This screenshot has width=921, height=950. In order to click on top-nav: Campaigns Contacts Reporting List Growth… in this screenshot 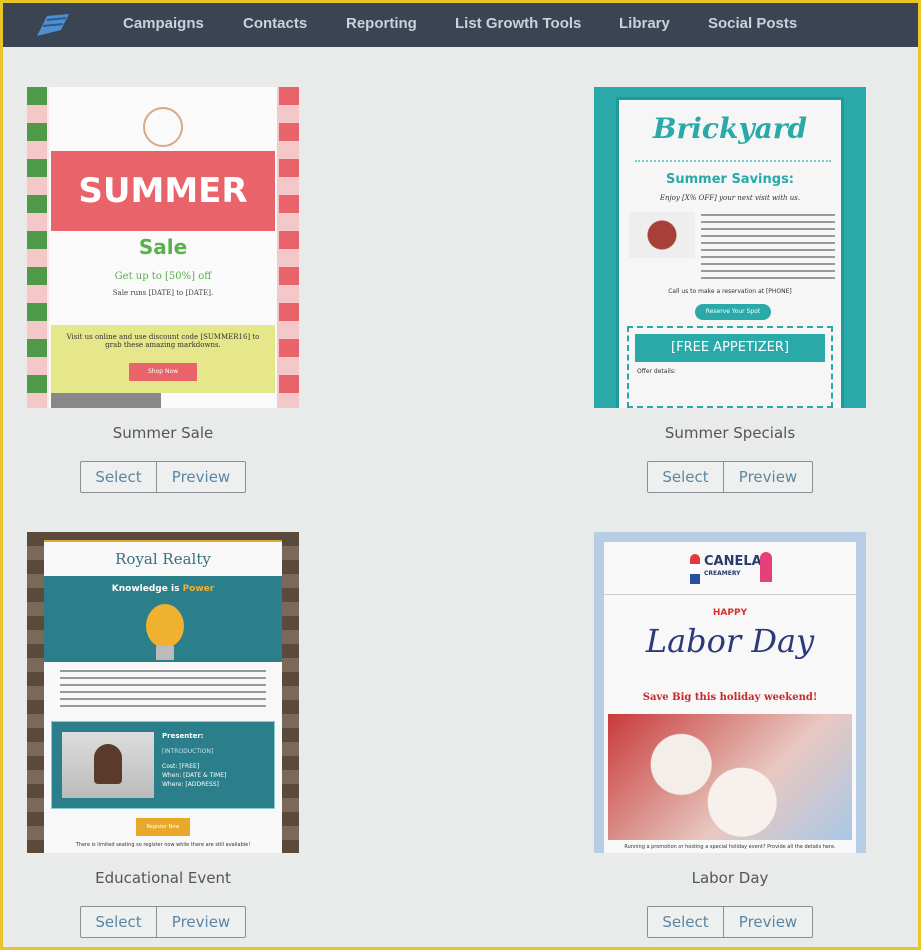, I will do `click(460, 25)`.